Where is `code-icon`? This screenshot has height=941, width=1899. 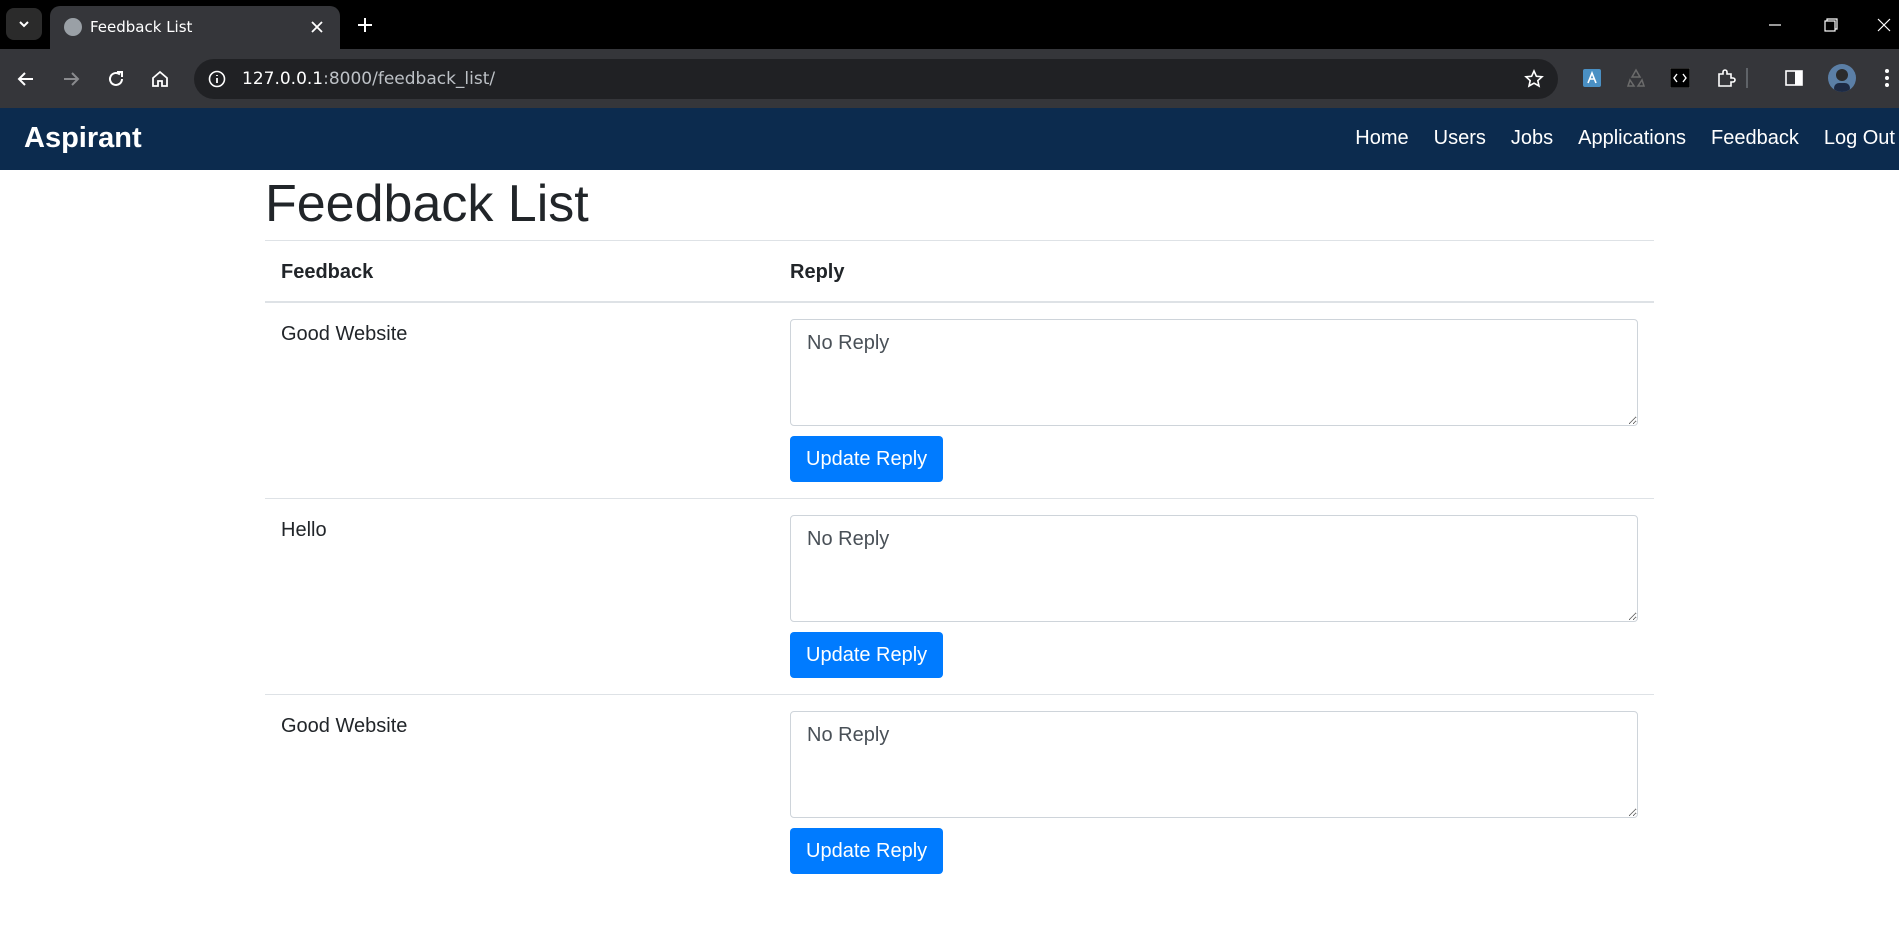 code-icon is located at coordinates (1680, 78).